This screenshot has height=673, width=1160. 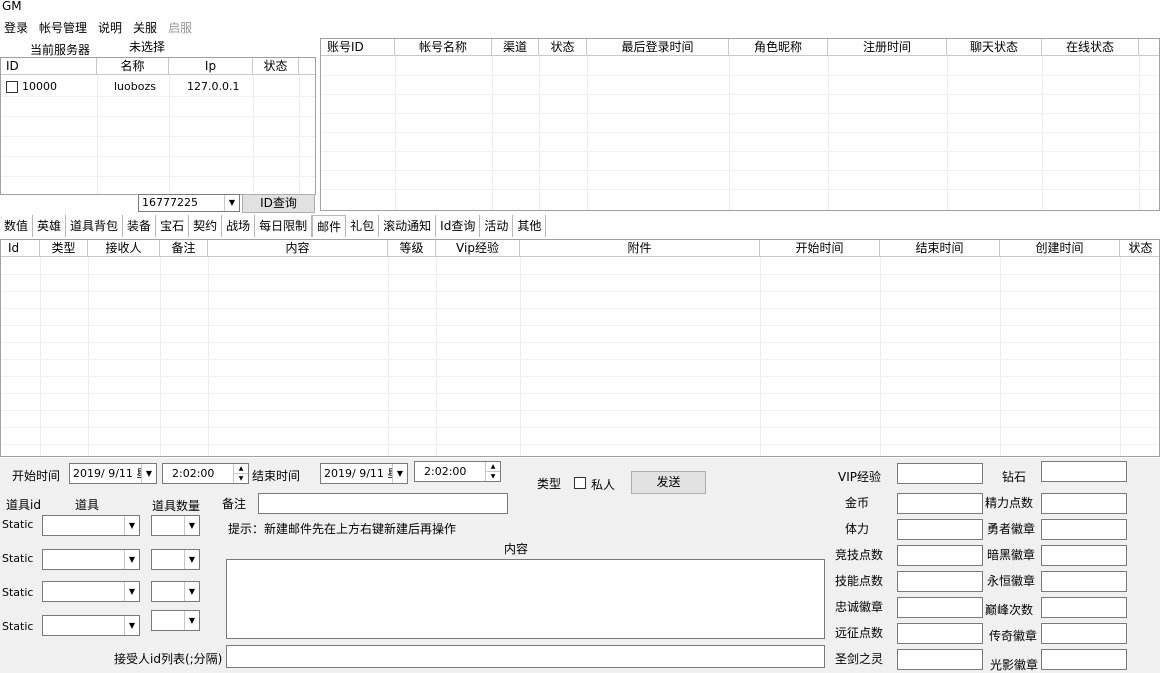 I want to click on content-textarea, so click(x=525, y=599).